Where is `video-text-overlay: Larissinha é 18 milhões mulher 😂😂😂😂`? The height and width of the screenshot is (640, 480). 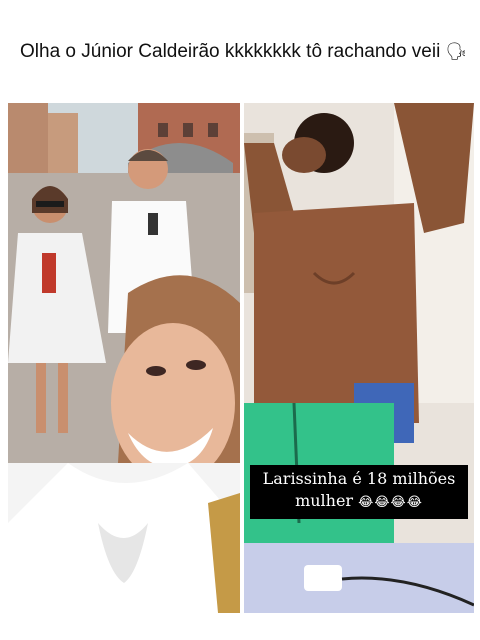
video-text-overlay: Larissinha é 18 milhões mulher 😂😂😂😂 is located at coordinates (359, 492).